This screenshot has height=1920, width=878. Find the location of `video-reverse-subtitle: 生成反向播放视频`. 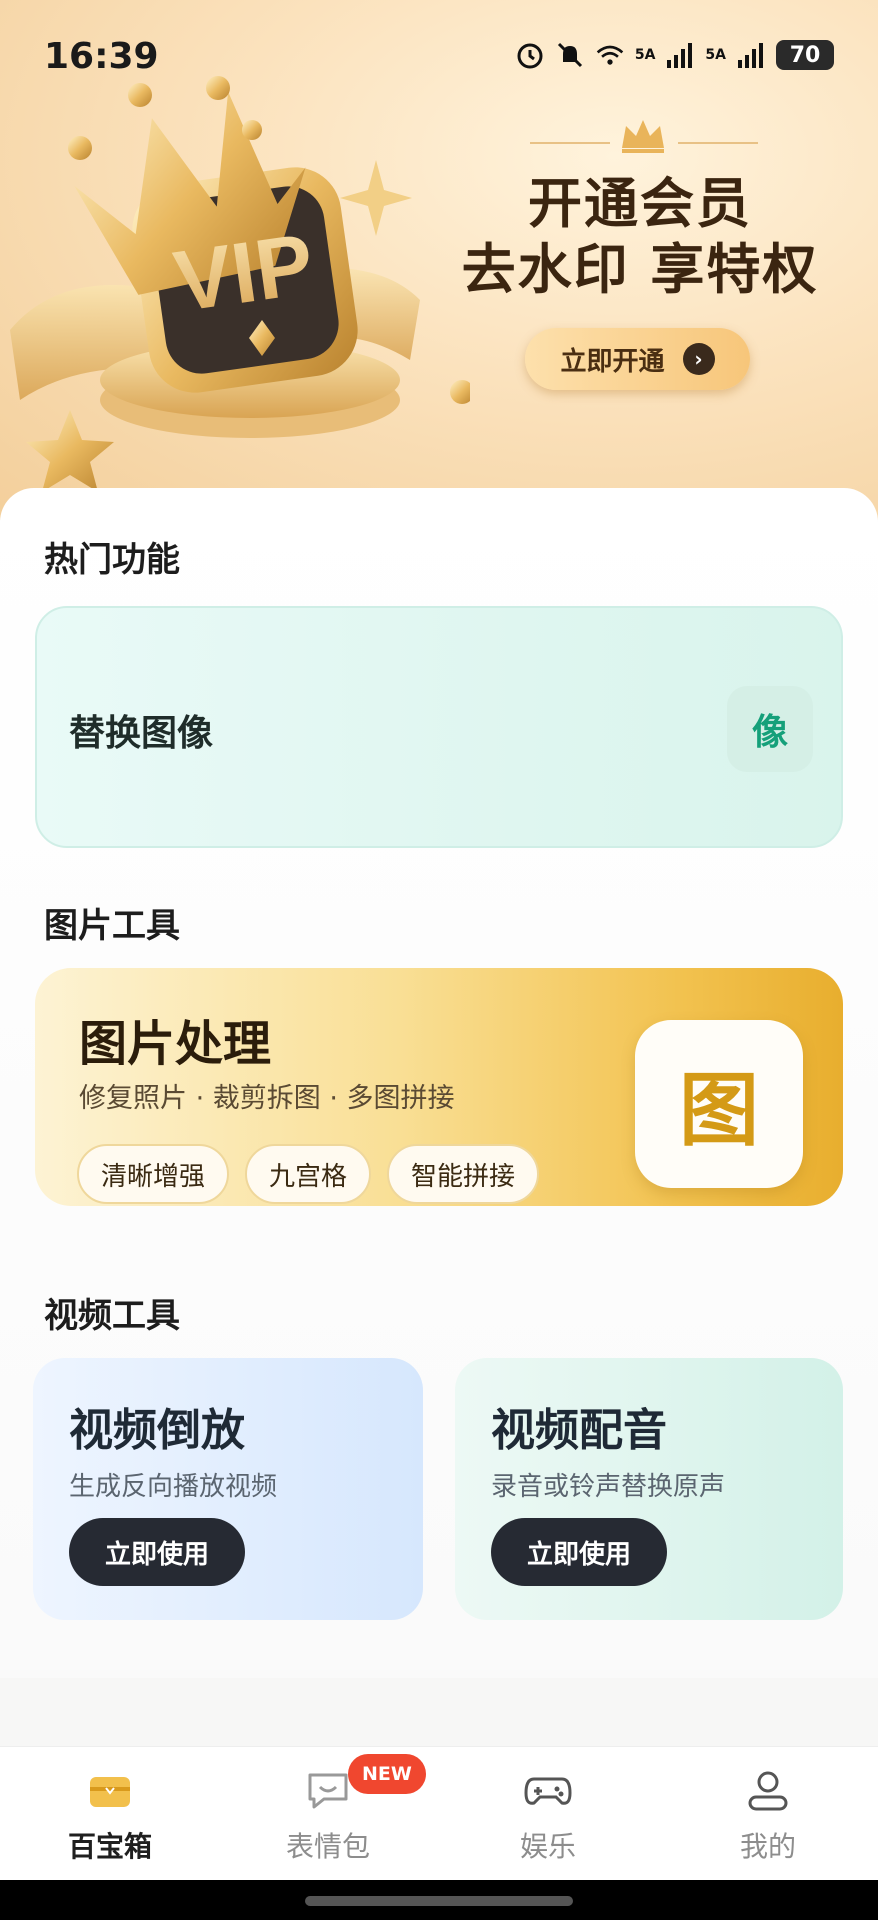

video-reverse-subtitle: 生成反向播放视频 is located at coordinates (173, 1487).